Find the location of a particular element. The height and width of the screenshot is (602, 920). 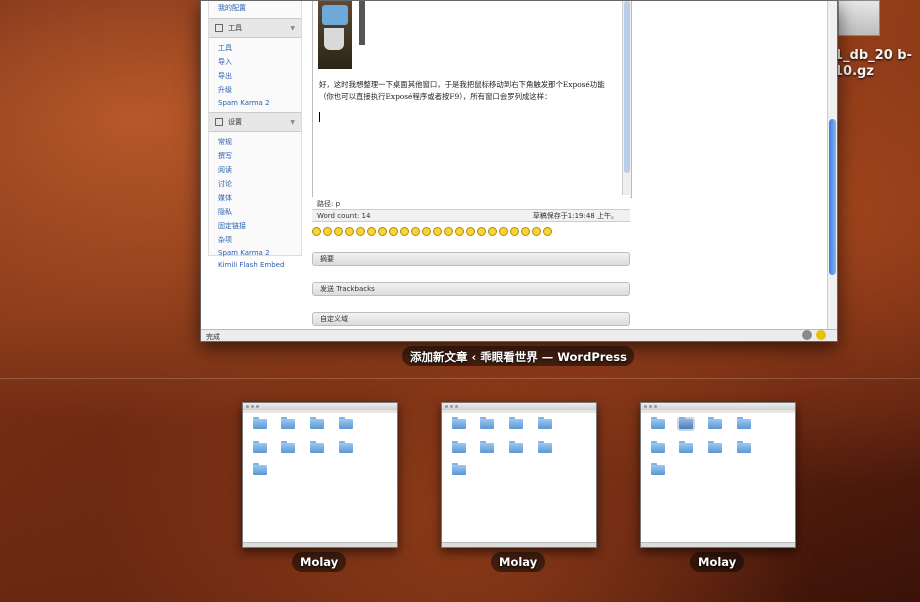

window-label-molay-3: Molay is located at coordinates (717, 562).